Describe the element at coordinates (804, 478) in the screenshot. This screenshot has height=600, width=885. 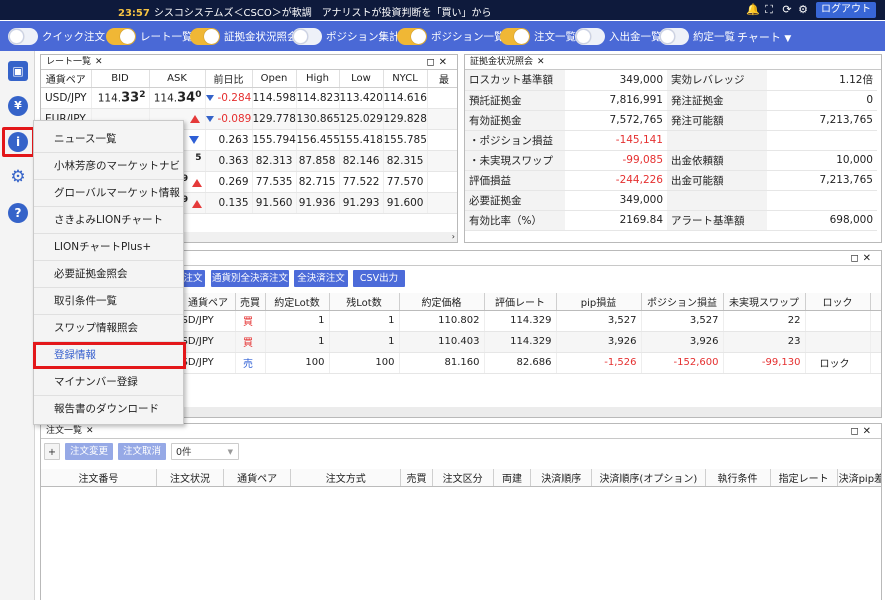
I see `col-header: 指定レート` at that location.